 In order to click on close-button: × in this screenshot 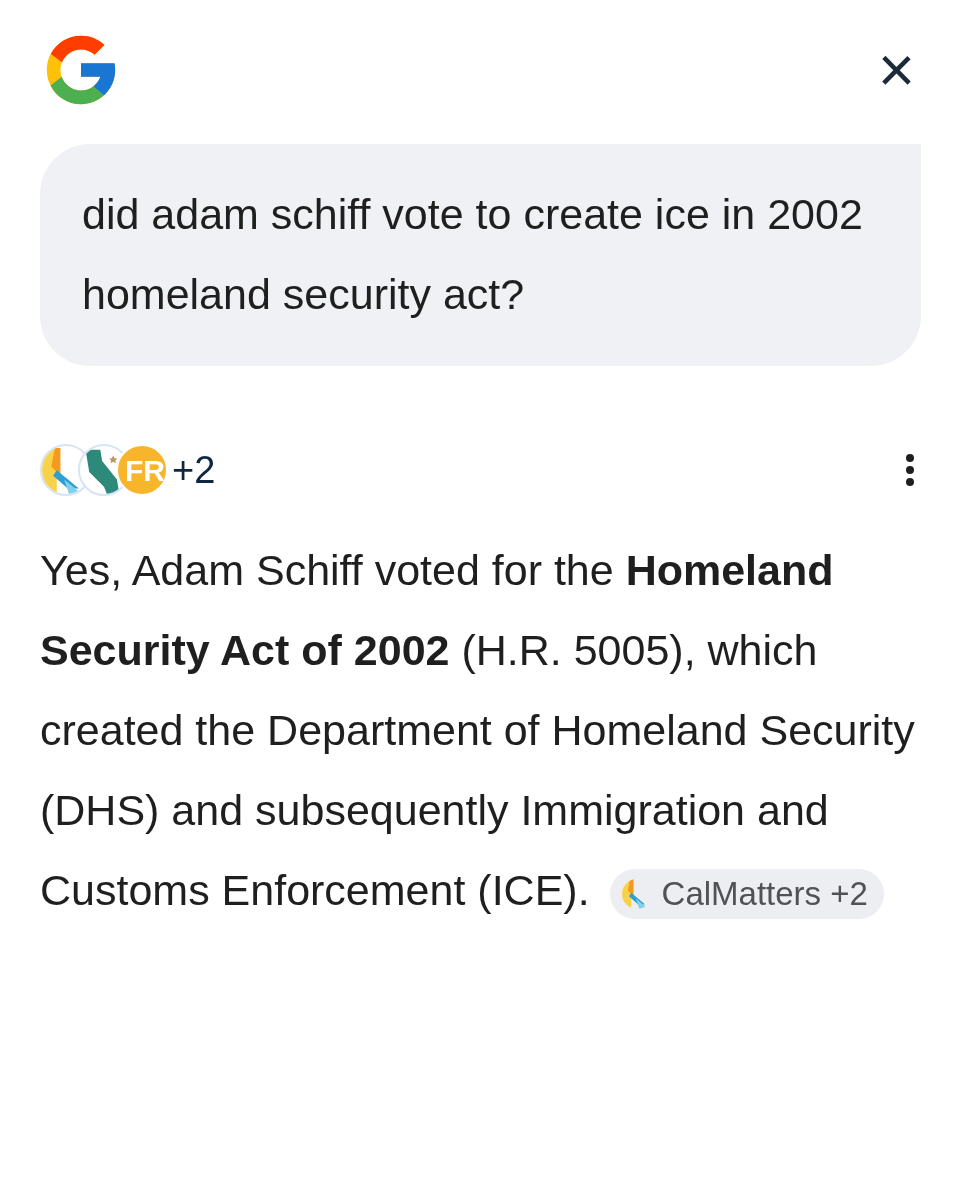, I will do `click(896, 70)`.